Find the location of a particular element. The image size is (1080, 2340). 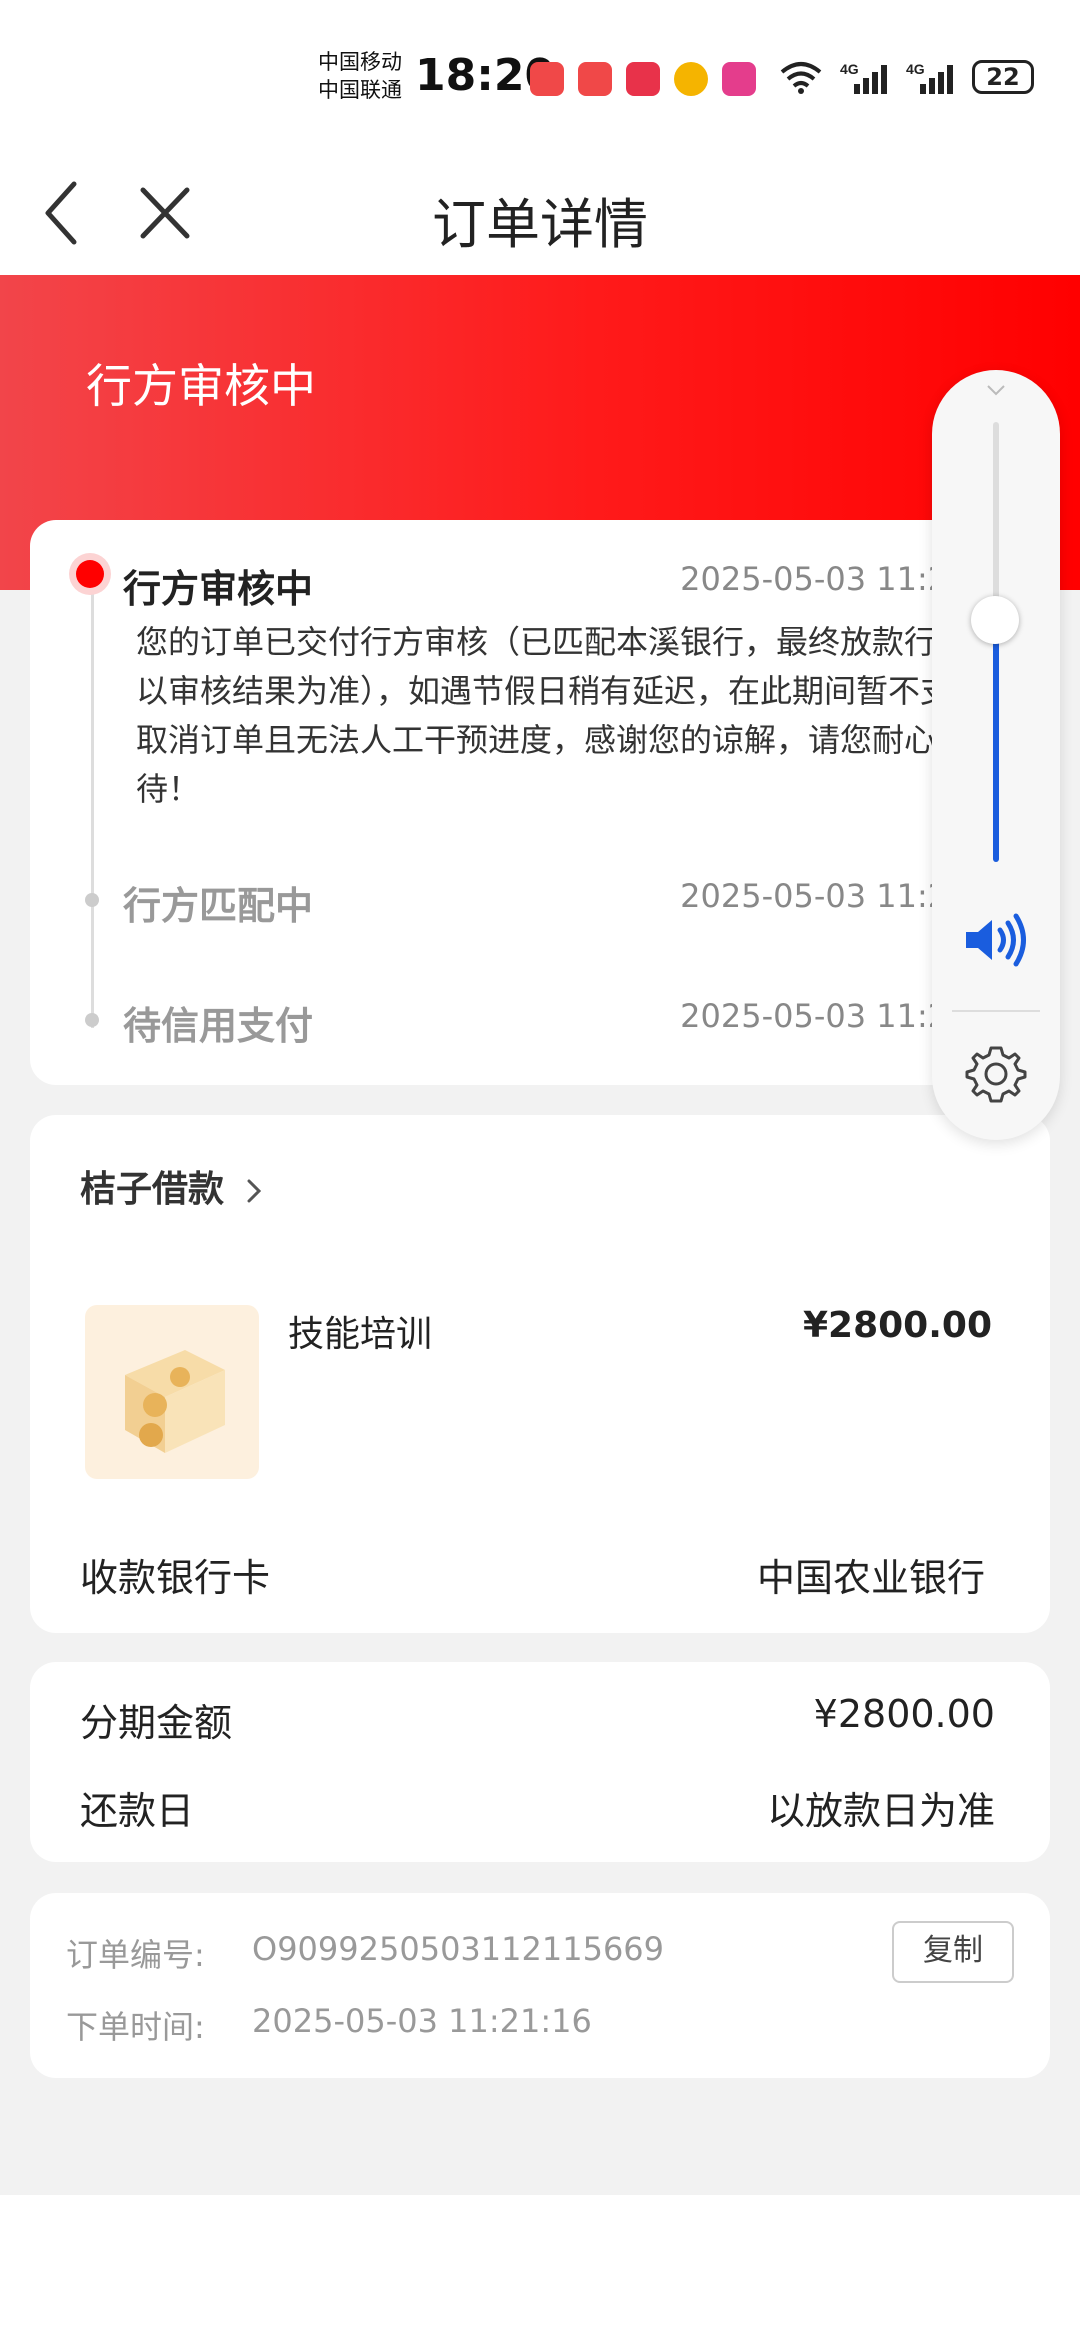

repay-day-label: 还款日 is located at coordinates (137, 1811).